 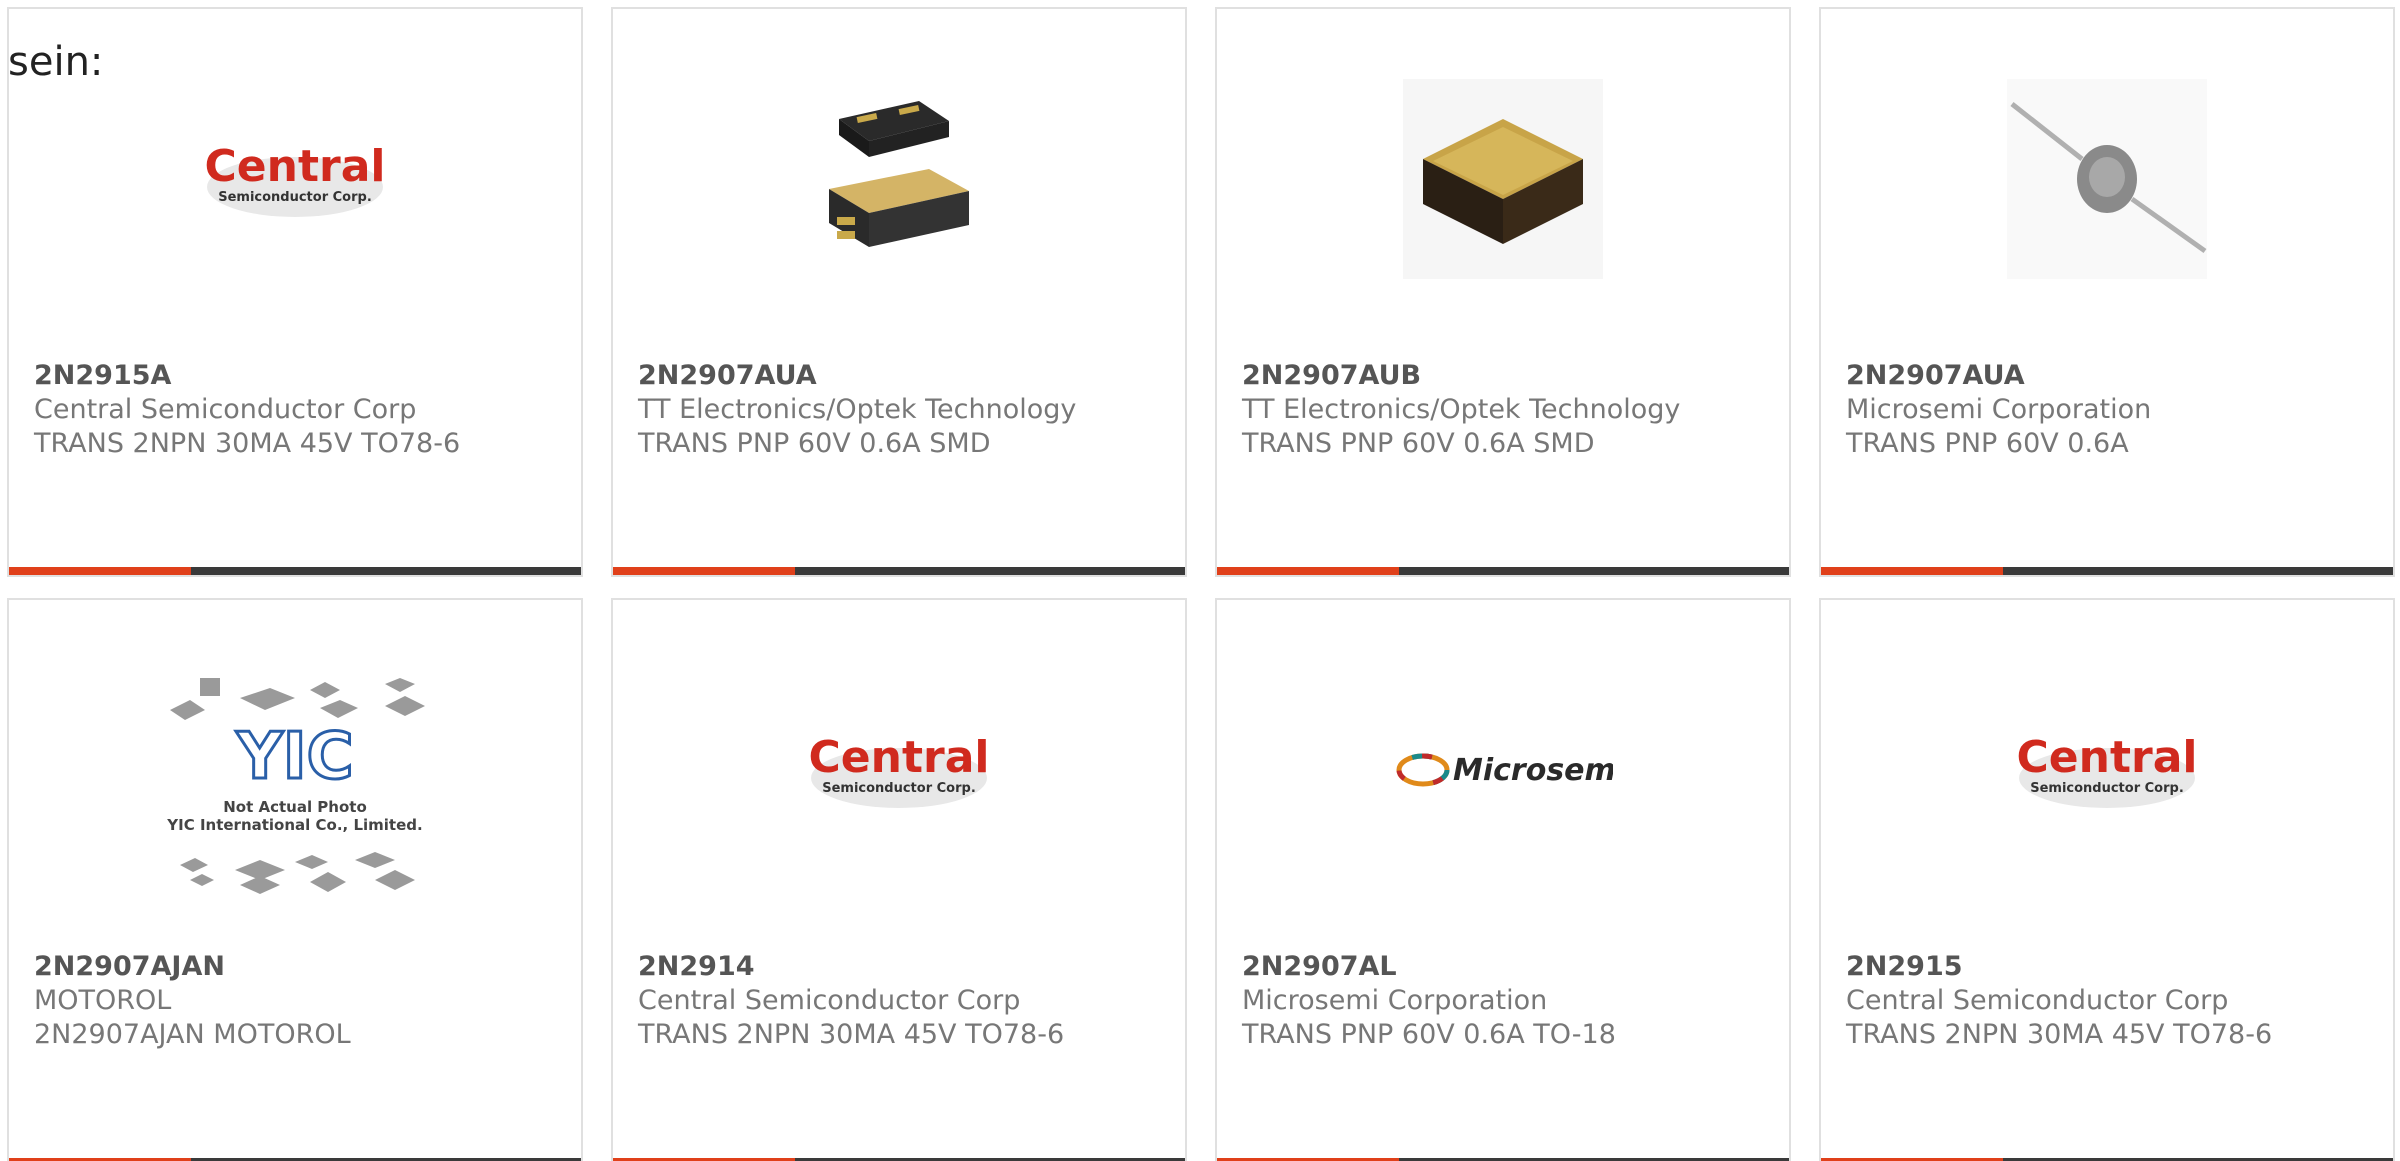 What do you see at coordinates (1319, 967) in the screenshot?
I see `part-number: 2N2907AL` at bounding box center [1319, 967].